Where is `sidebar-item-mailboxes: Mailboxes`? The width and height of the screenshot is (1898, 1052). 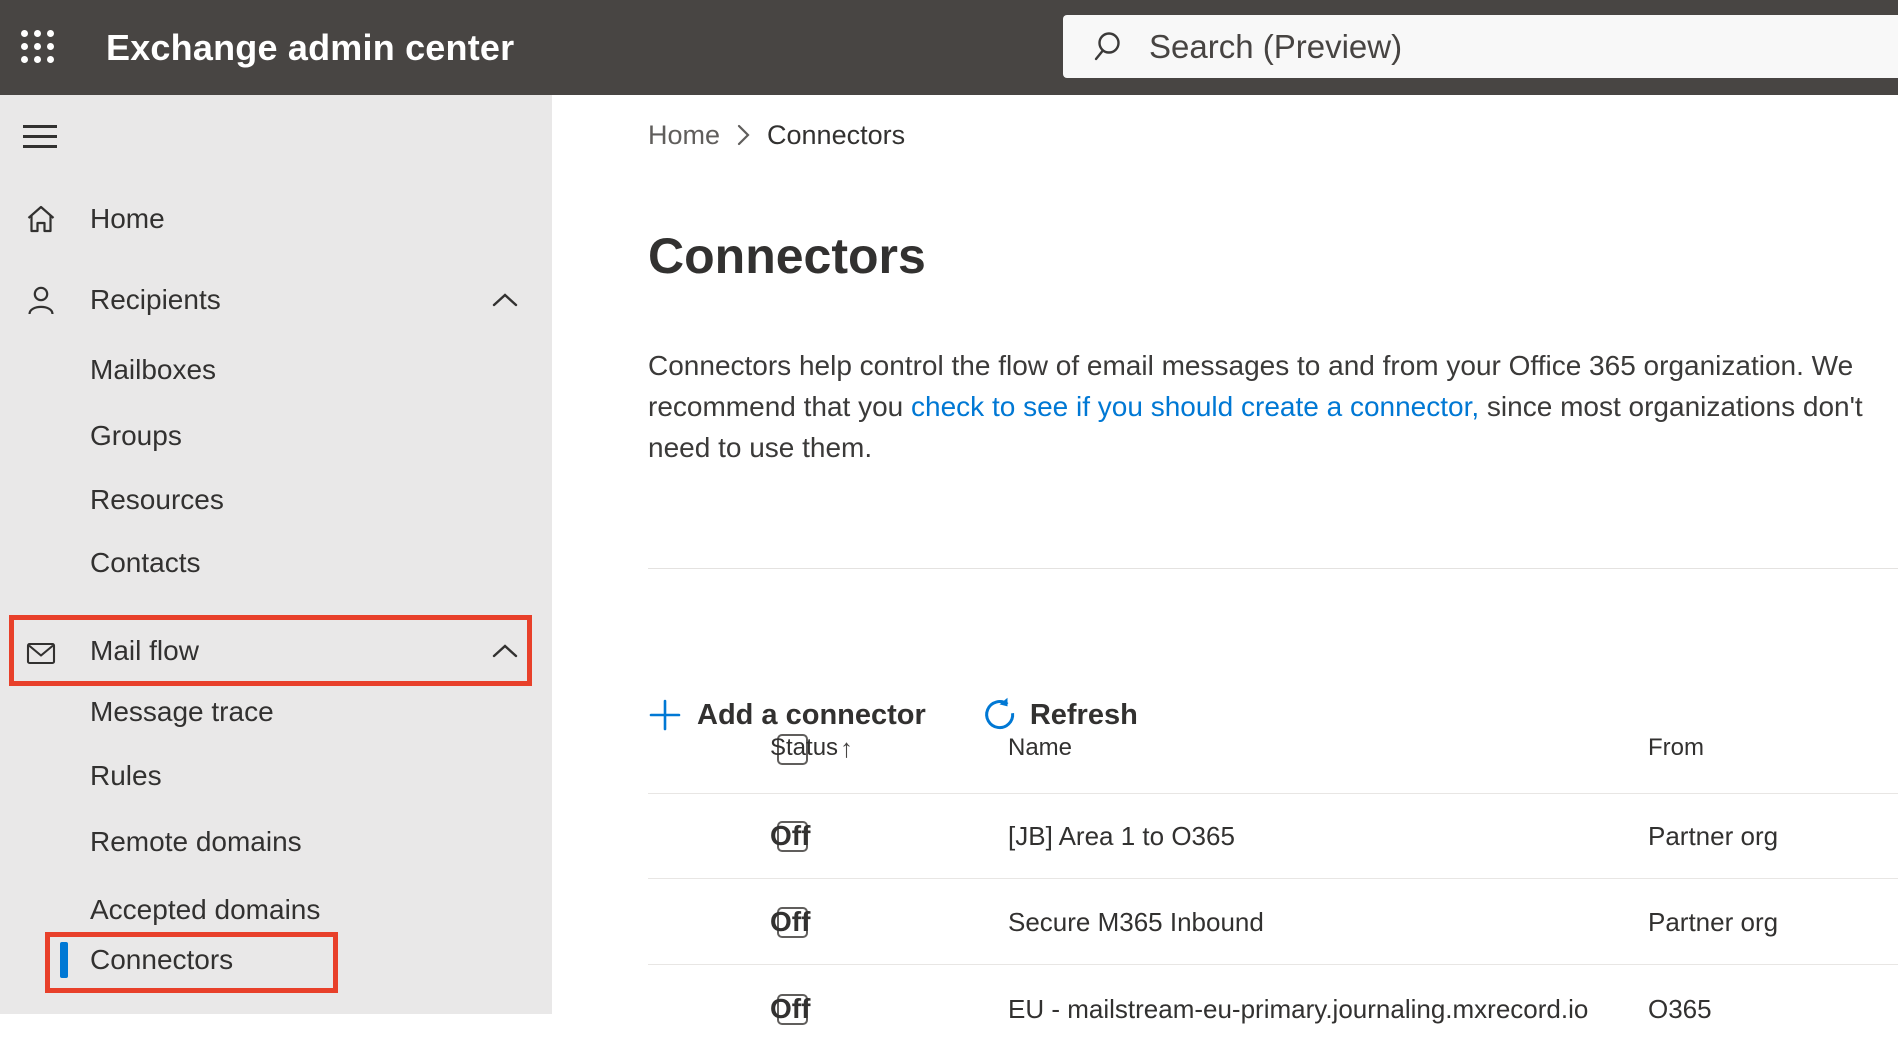 sidebar-item-mailboxes: Mailboxes is located at coordinates (276, 370).